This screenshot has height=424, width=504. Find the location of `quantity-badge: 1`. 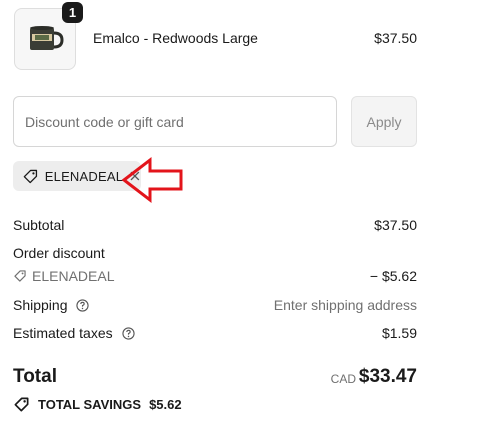

quantity-badge: 1 is located at coordinates (72, 12).